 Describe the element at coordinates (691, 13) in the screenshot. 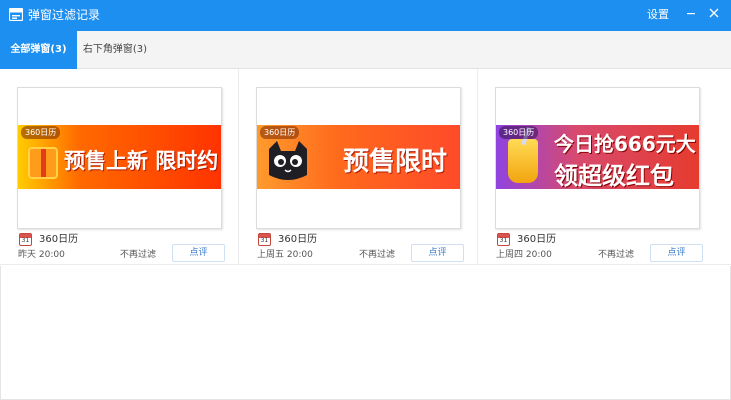

I see `minimize-icon` at that location.